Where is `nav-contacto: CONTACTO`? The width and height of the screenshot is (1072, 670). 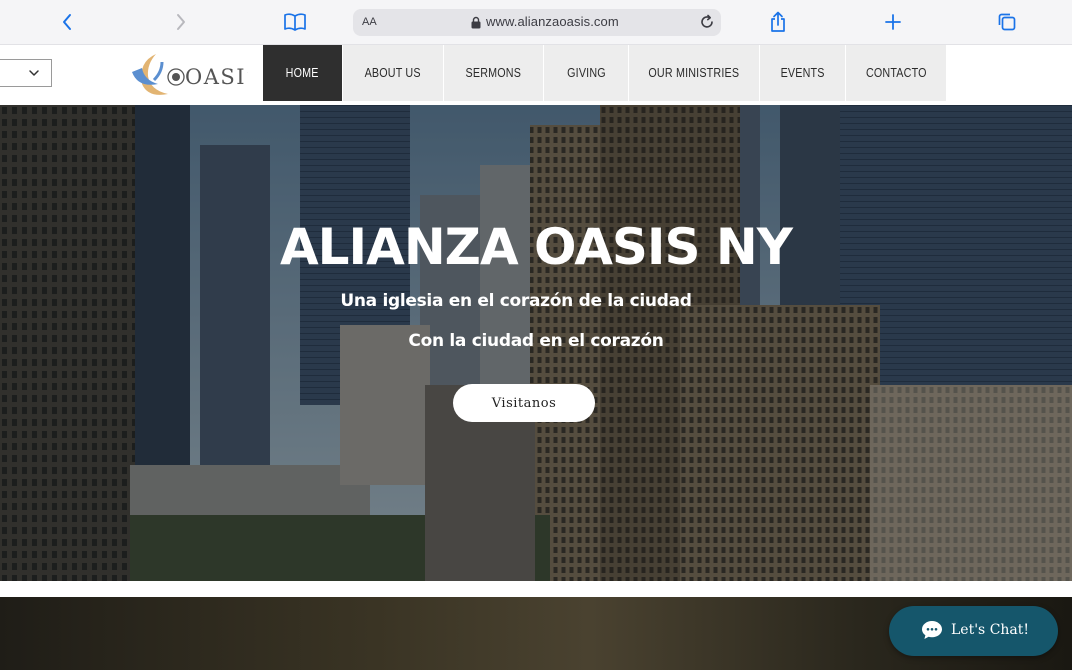 nav-contacto: CONTACTO is located at coordinates (896, 73).